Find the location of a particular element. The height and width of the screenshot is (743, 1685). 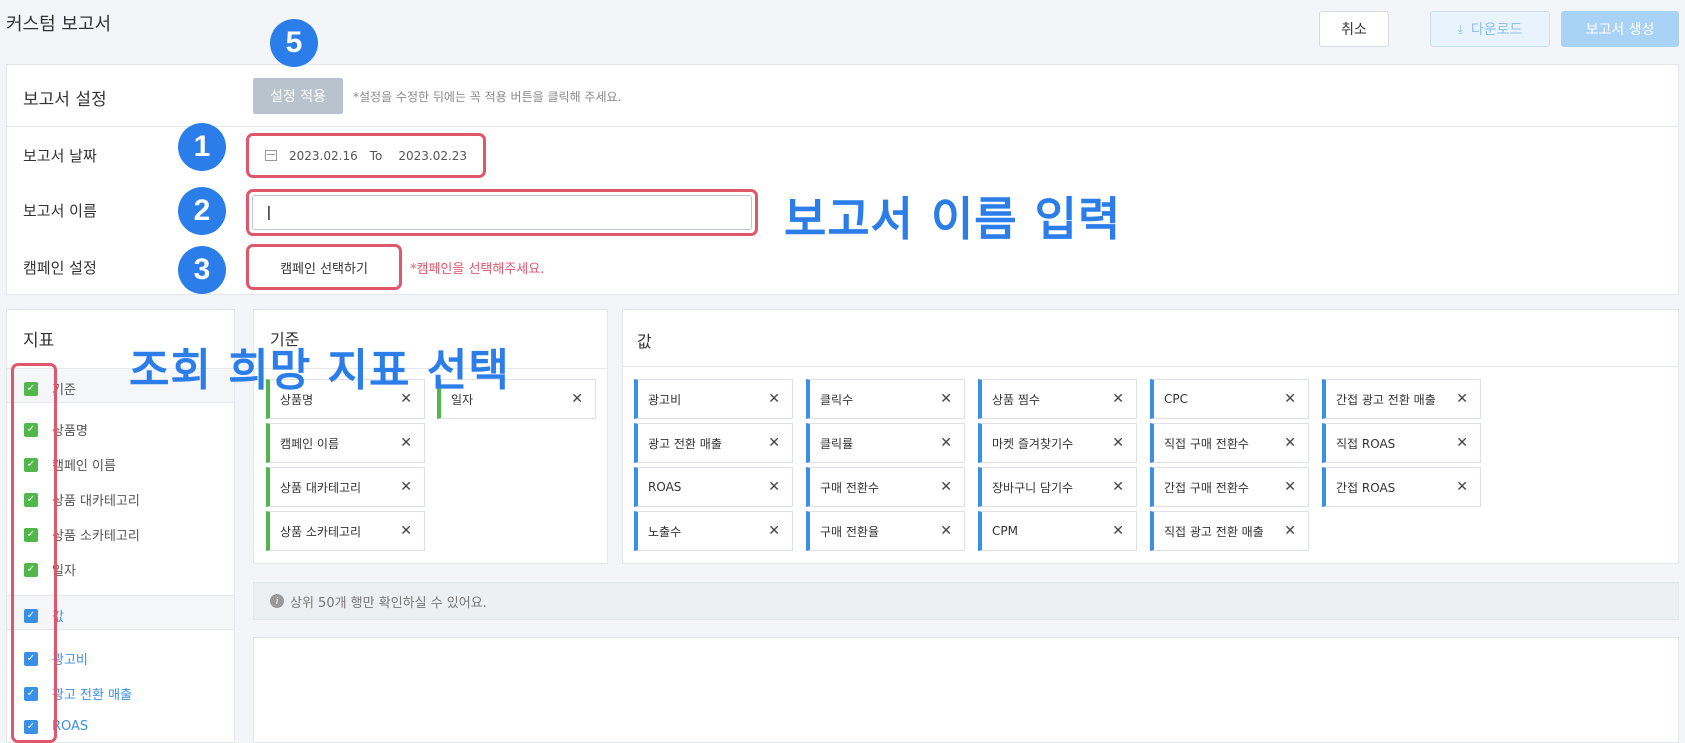

value-chip: 노출수 ✕ is located at coordinates (713, 531).